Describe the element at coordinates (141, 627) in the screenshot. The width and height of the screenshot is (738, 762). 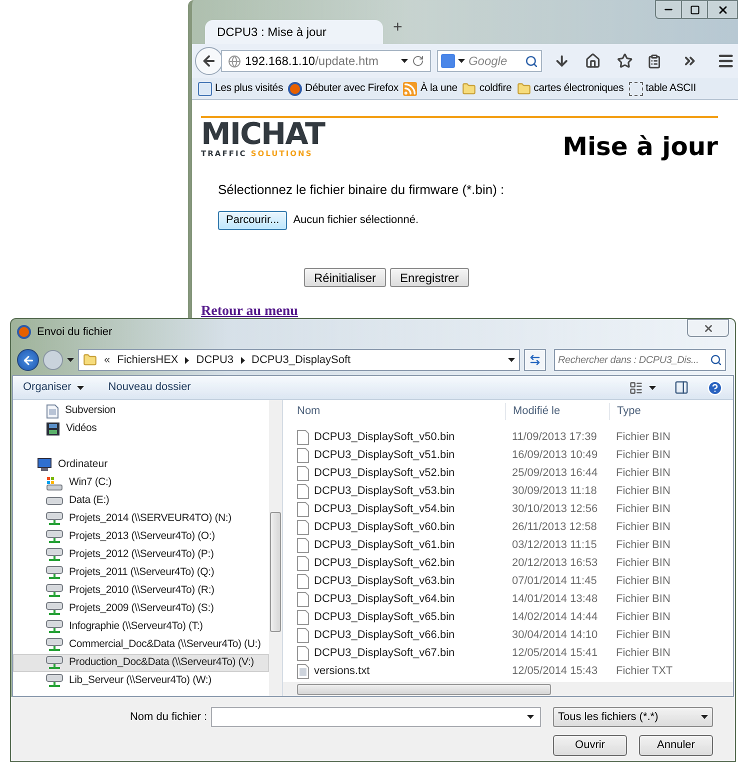
I see `nav-item: Infographie (\\Serveur4To) (T:)` at that location.